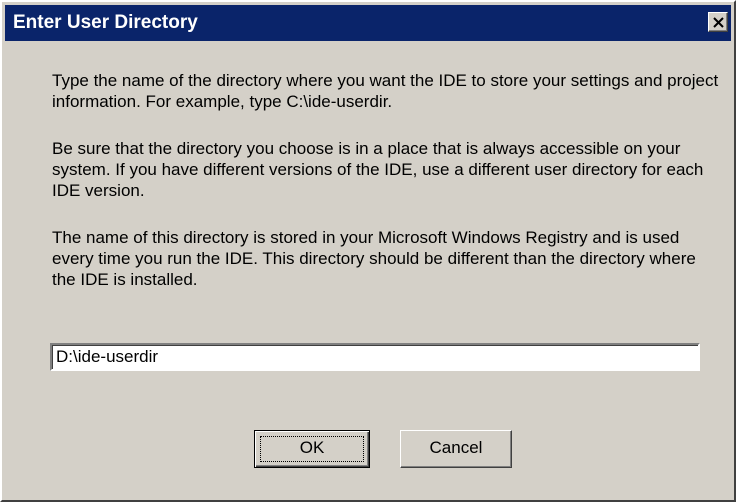 Image resolution: width=736 pixels, height=502 pixels. I want to click on cancel-button-label: Cancel, so click(456, 447).